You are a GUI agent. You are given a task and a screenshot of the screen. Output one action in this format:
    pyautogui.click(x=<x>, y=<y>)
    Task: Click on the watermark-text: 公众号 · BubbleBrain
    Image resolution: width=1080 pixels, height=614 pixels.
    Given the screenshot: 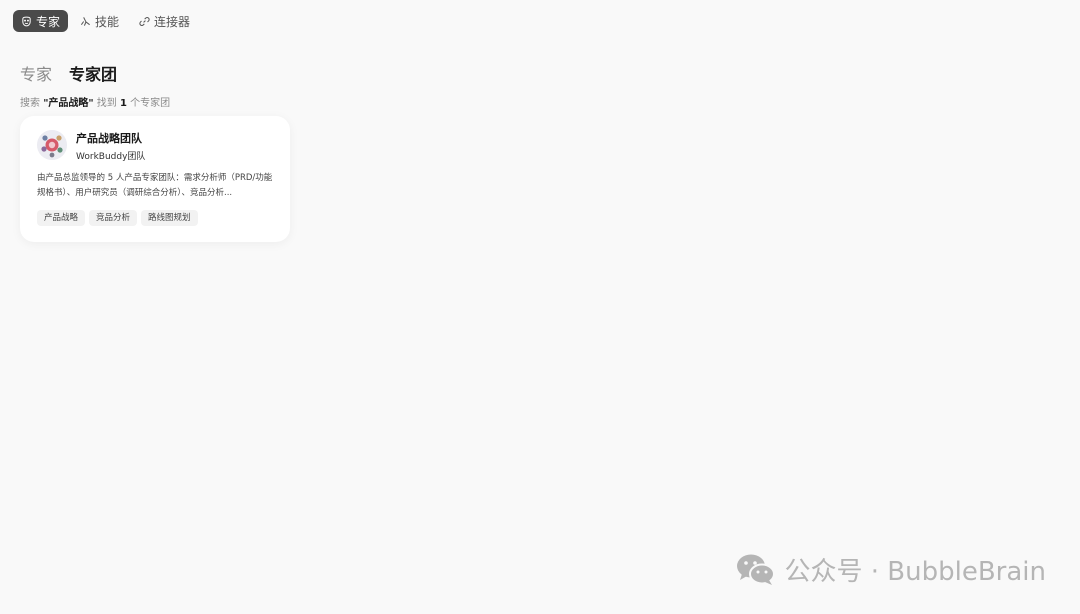 What is the action you would take?
    pyautogui.click(x=915, y=572)
    